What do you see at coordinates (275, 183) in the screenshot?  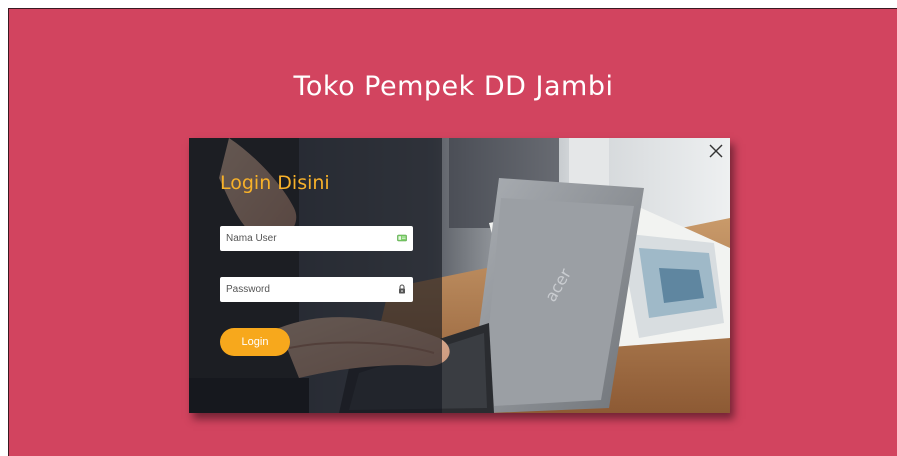 I see `login-heading: Login Disini` at bounding box center [275, 183].